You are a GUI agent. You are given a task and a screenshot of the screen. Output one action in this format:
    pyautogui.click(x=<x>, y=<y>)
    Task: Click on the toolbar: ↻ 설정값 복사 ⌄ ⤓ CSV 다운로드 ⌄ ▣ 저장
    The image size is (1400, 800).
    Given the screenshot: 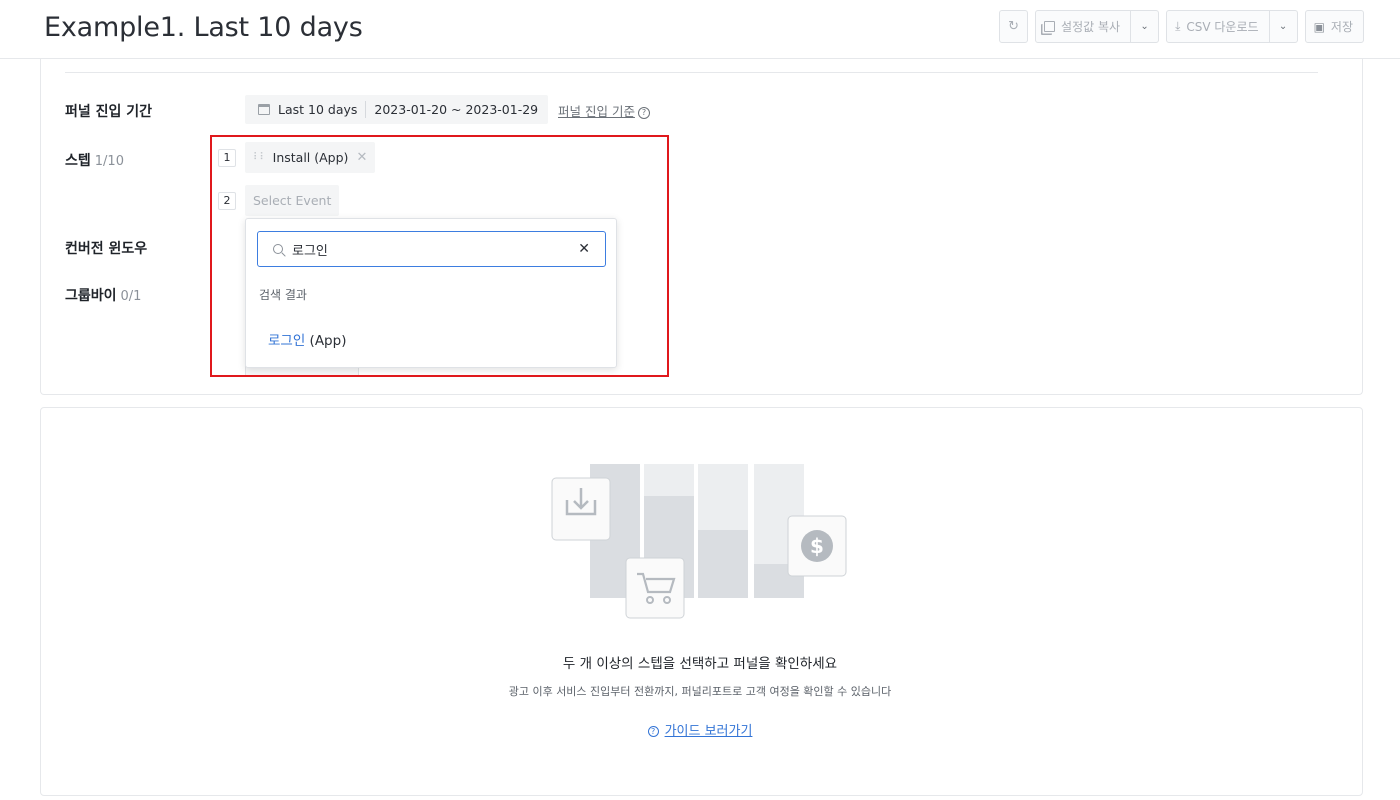 What is the action you would take?
    pyautogui.click(x=1181, y=26)
    